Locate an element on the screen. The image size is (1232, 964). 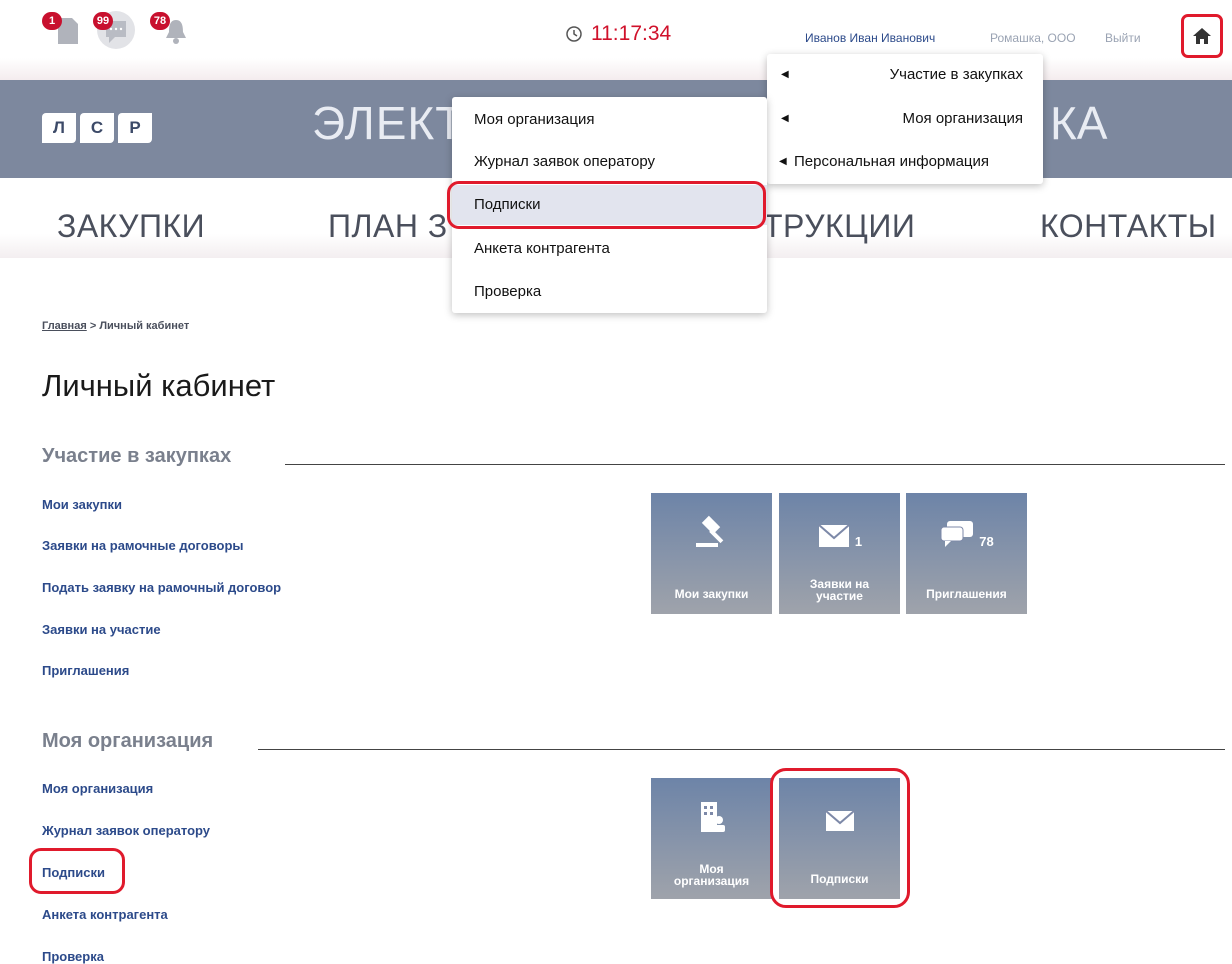
notification-count: 1 is located at coordinates (52, 21).